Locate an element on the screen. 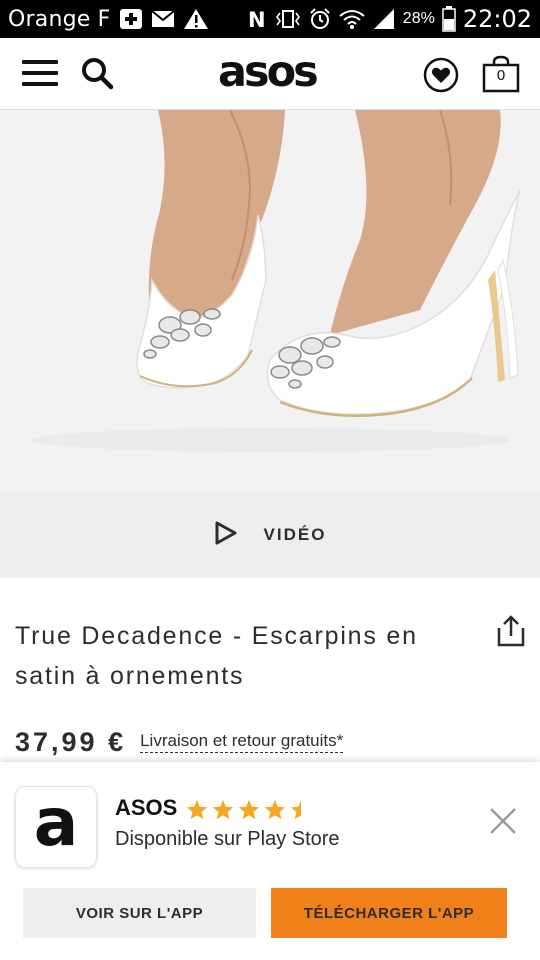 This screenshot has height=960, width=540. nfc-icon: N is located at coordinates (257, 19).